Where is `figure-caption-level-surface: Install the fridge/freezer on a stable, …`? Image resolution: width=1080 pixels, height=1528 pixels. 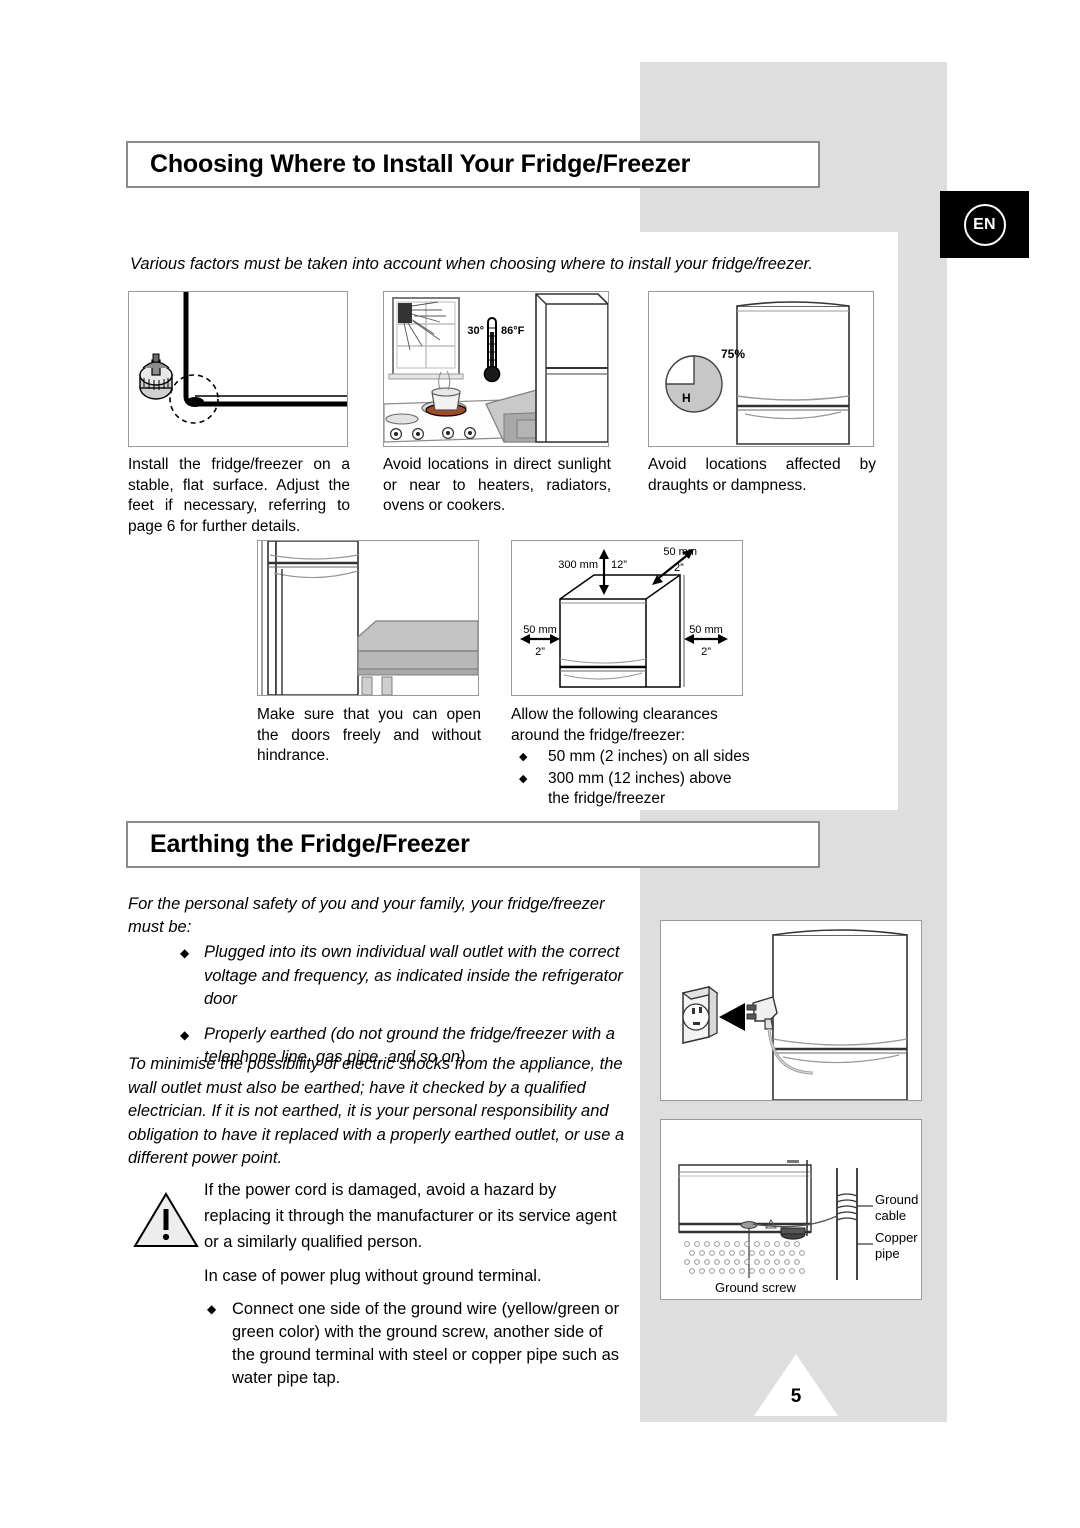
figure-caption-level-surface: Install the fridge/freezer on a stable, … is located at coordinates (239, 495).